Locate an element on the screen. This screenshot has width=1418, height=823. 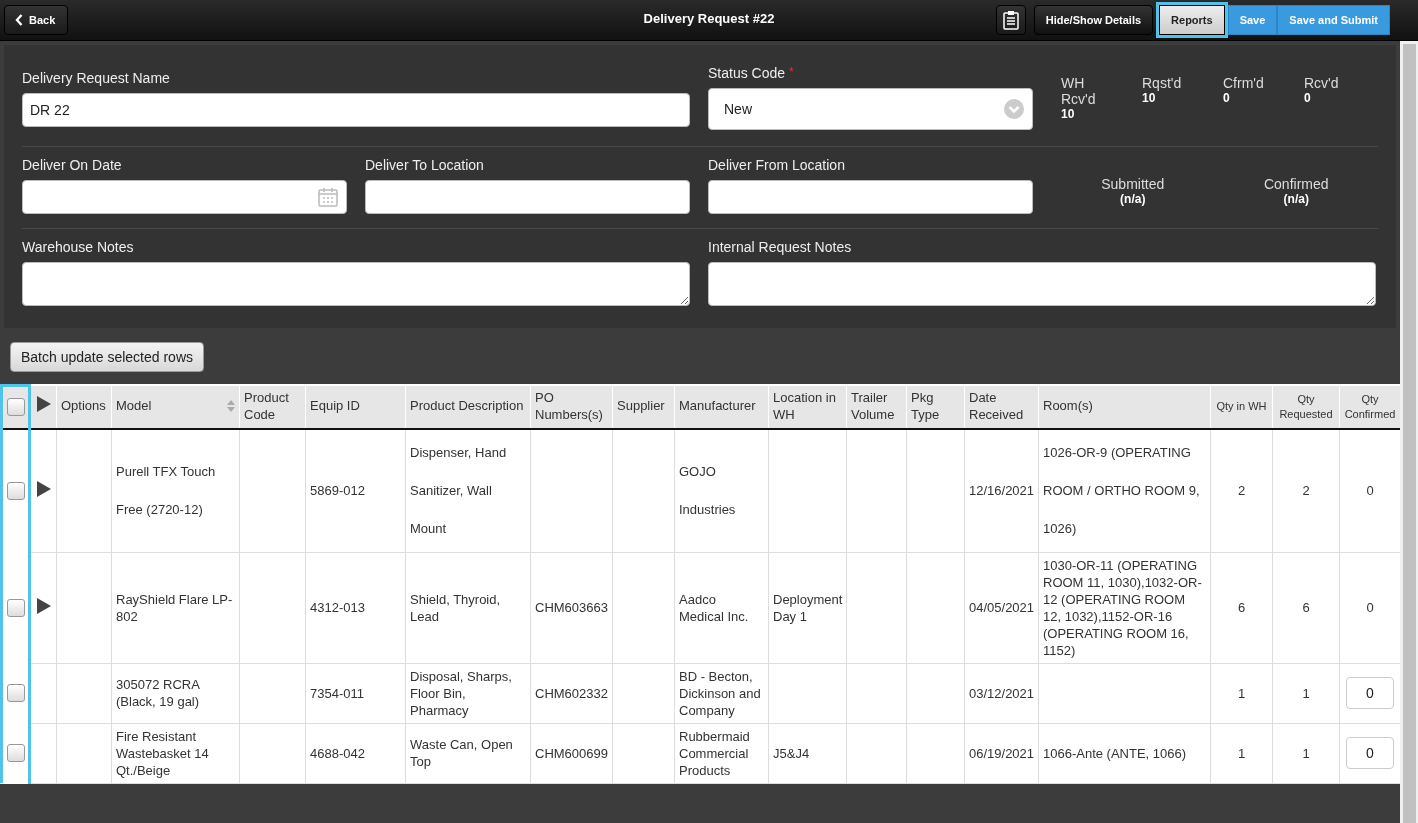
page-title: Delivery Request #22 is located at coordinates (709, 18).